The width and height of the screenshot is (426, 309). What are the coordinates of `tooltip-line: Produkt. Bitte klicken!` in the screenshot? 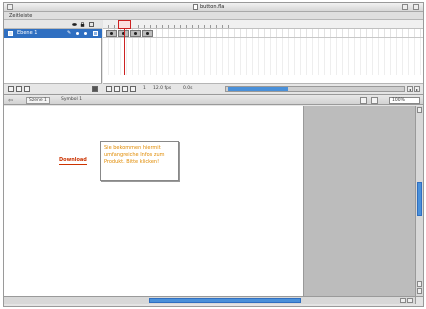 It's located at (132, 162).